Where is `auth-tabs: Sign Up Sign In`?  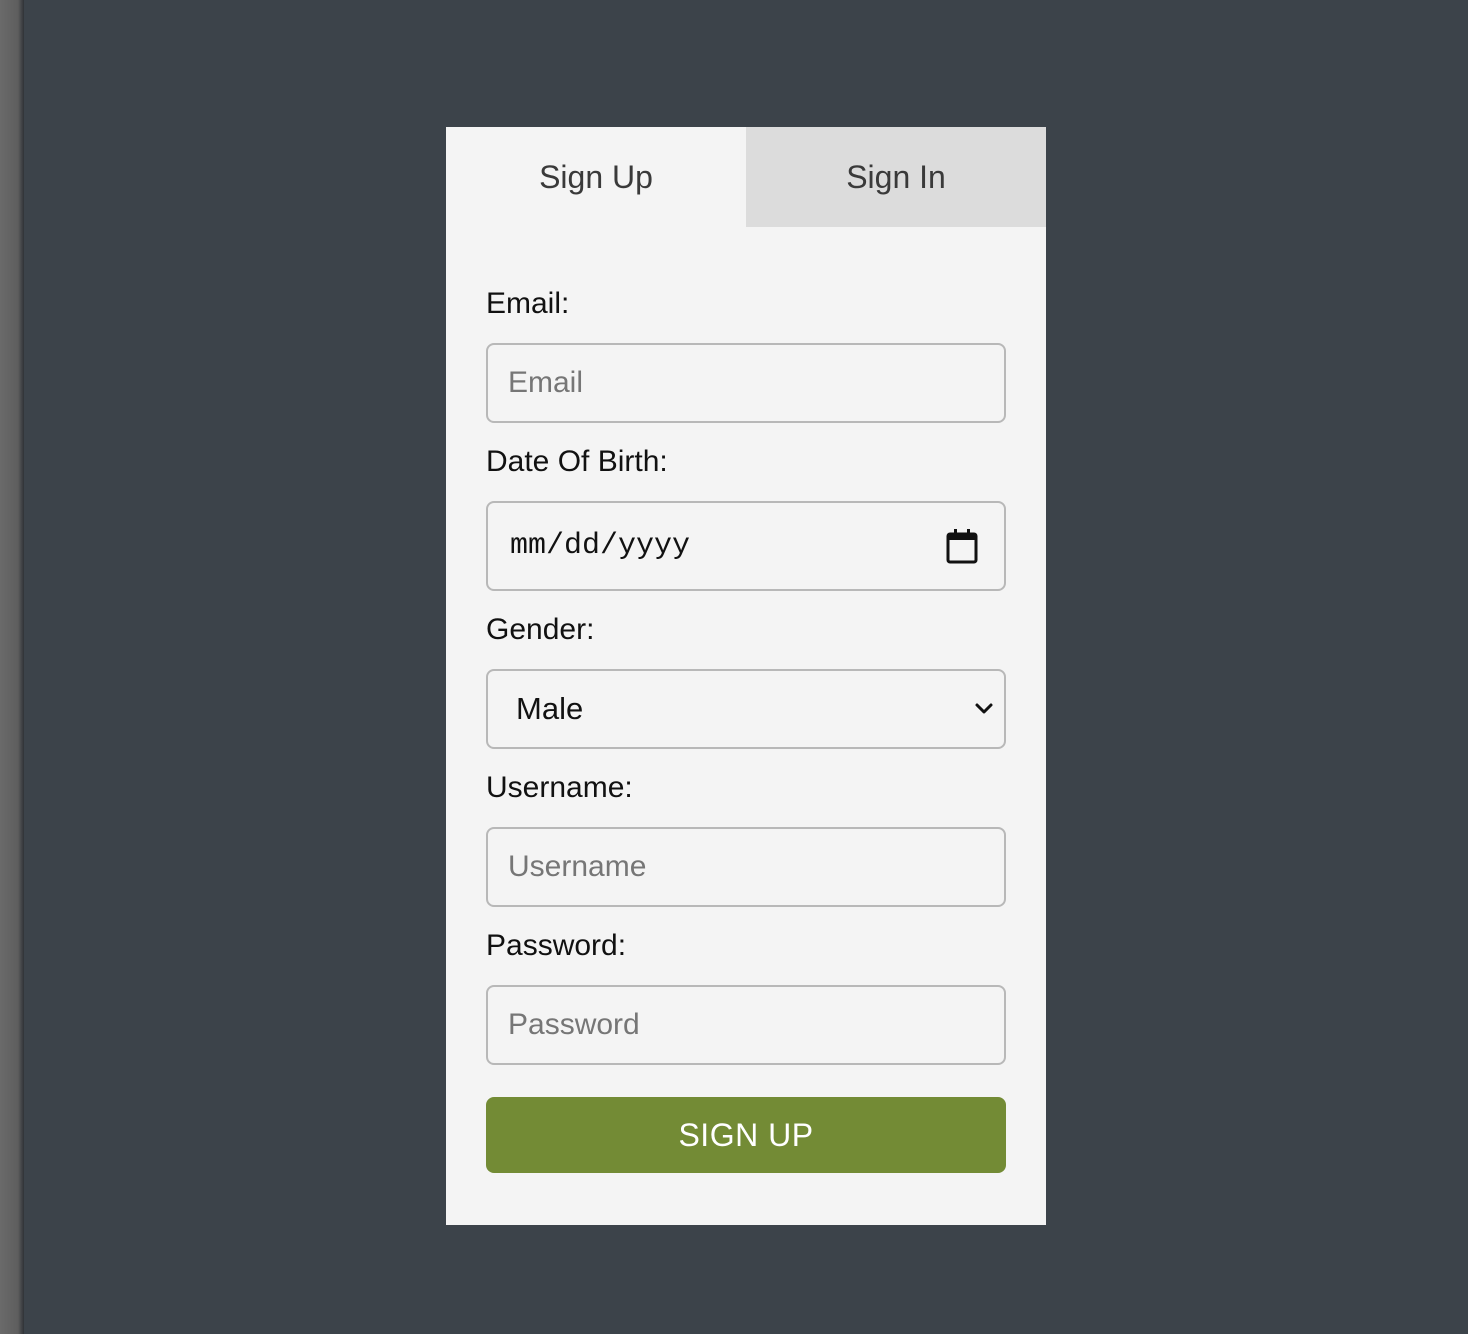 auth-tabs: Sign Up Sign In is located at coordinates (746, 177).